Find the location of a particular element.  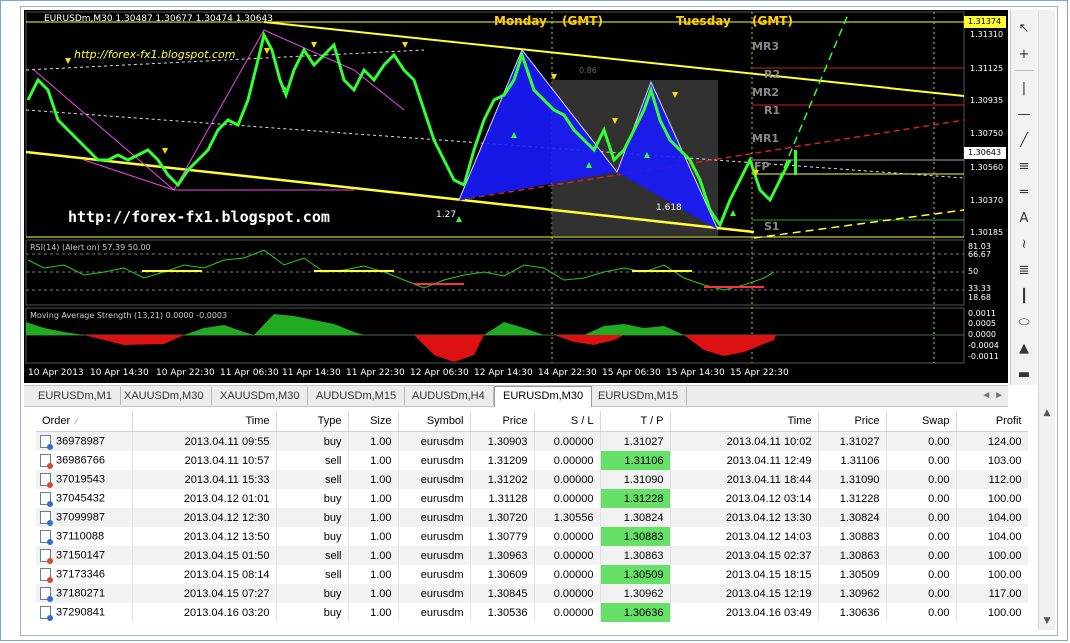

time-axis-tick-6: 11 Apr 22:30 is located at coordinates (375, 373).